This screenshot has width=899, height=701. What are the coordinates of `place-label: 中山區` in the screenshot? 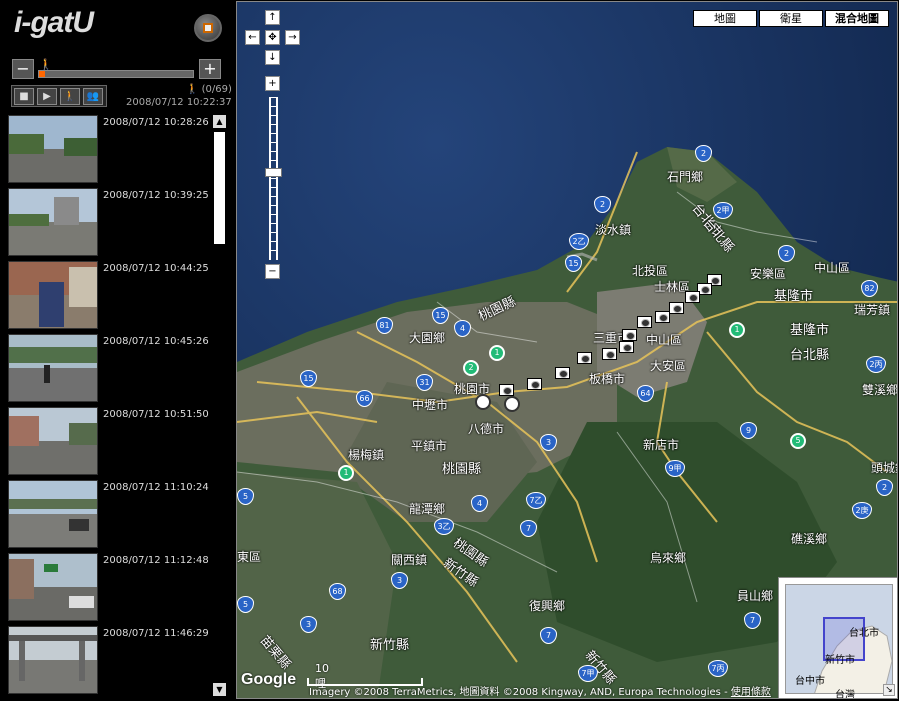 It's located at (664, 340).